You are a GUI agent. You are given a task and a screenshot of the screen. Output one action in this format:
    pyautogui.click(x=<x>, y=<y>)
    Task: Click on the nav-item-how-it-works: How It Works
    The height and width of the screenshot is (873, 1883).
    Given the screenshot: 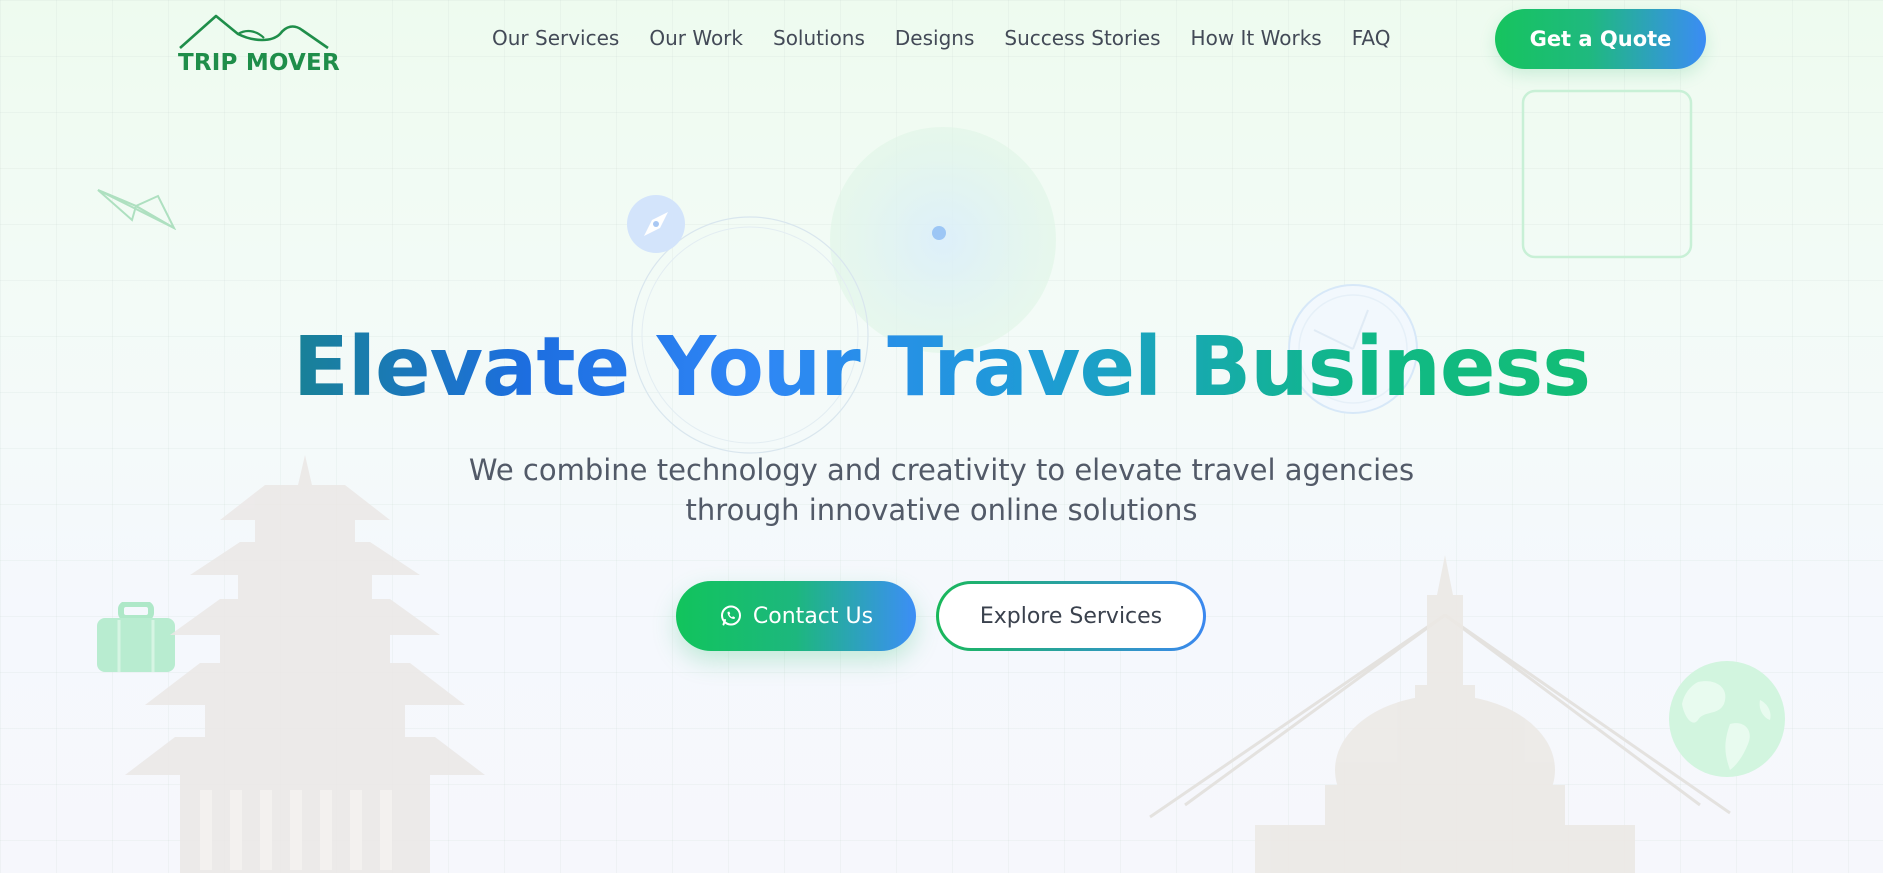 What is the action you would take?
    pyautogui.click(x=1256, y=38)
    